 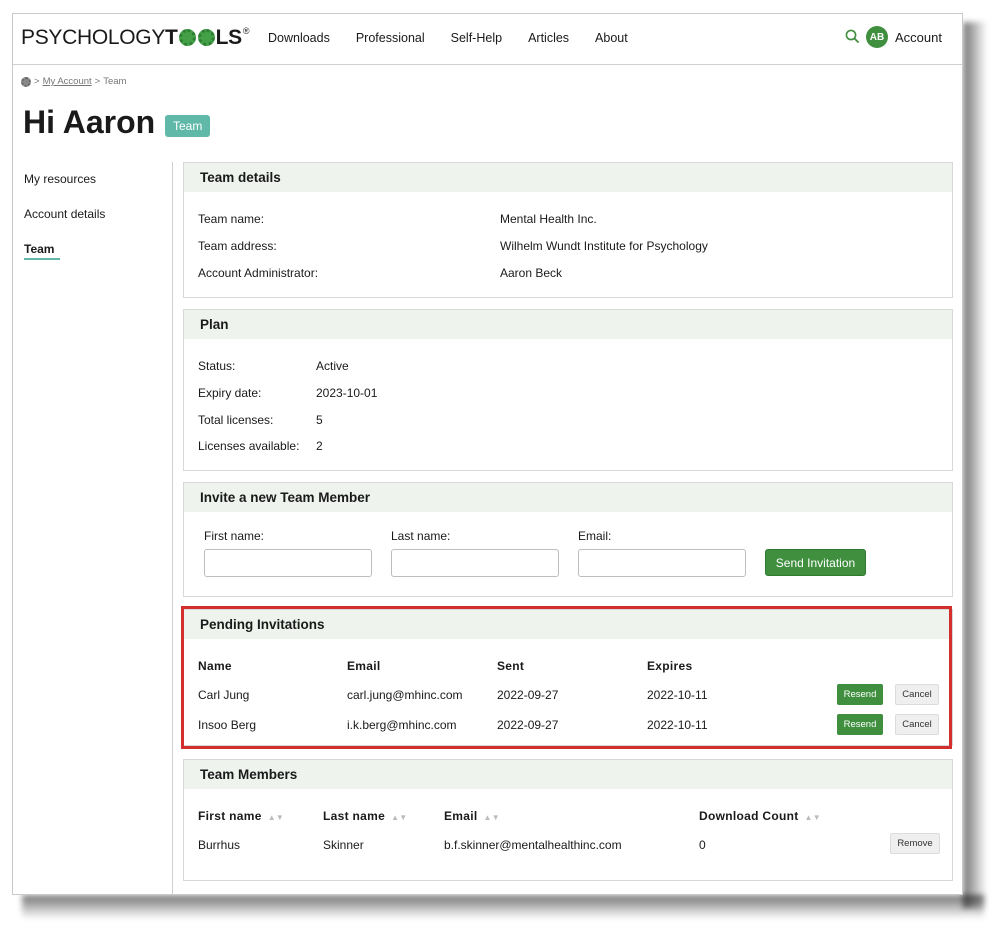 I want to click on panel-heading: Invite a new Team Member, so click(x=568, y=497).